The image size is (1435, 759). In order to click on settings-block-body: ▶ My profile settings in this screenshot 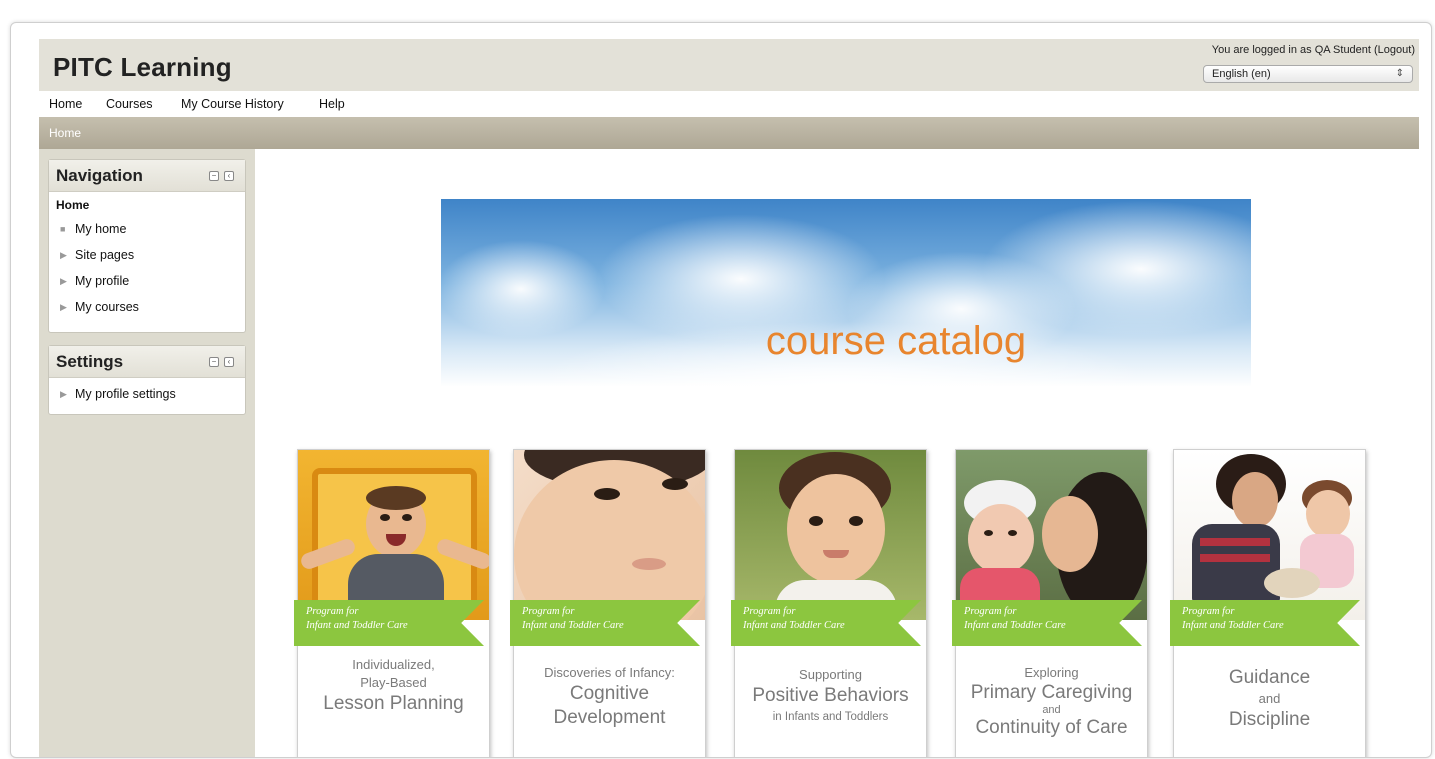, I will do `click(147, 399)`.